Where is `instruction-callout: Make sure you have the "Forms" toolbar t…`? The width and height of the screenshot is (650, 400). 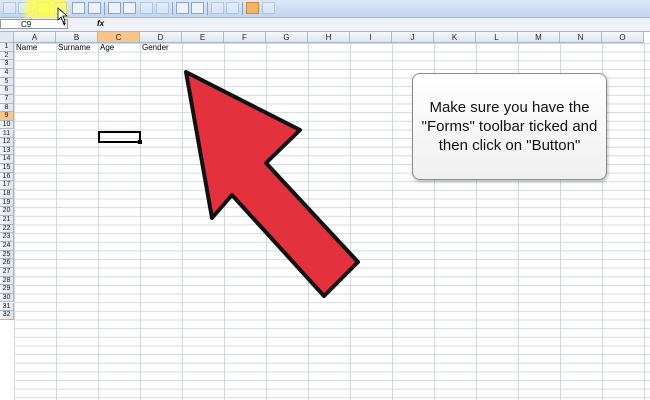
instruction-callout: Make sure you have the "Forms" toolbar t… is located at coordinates (509, 126).